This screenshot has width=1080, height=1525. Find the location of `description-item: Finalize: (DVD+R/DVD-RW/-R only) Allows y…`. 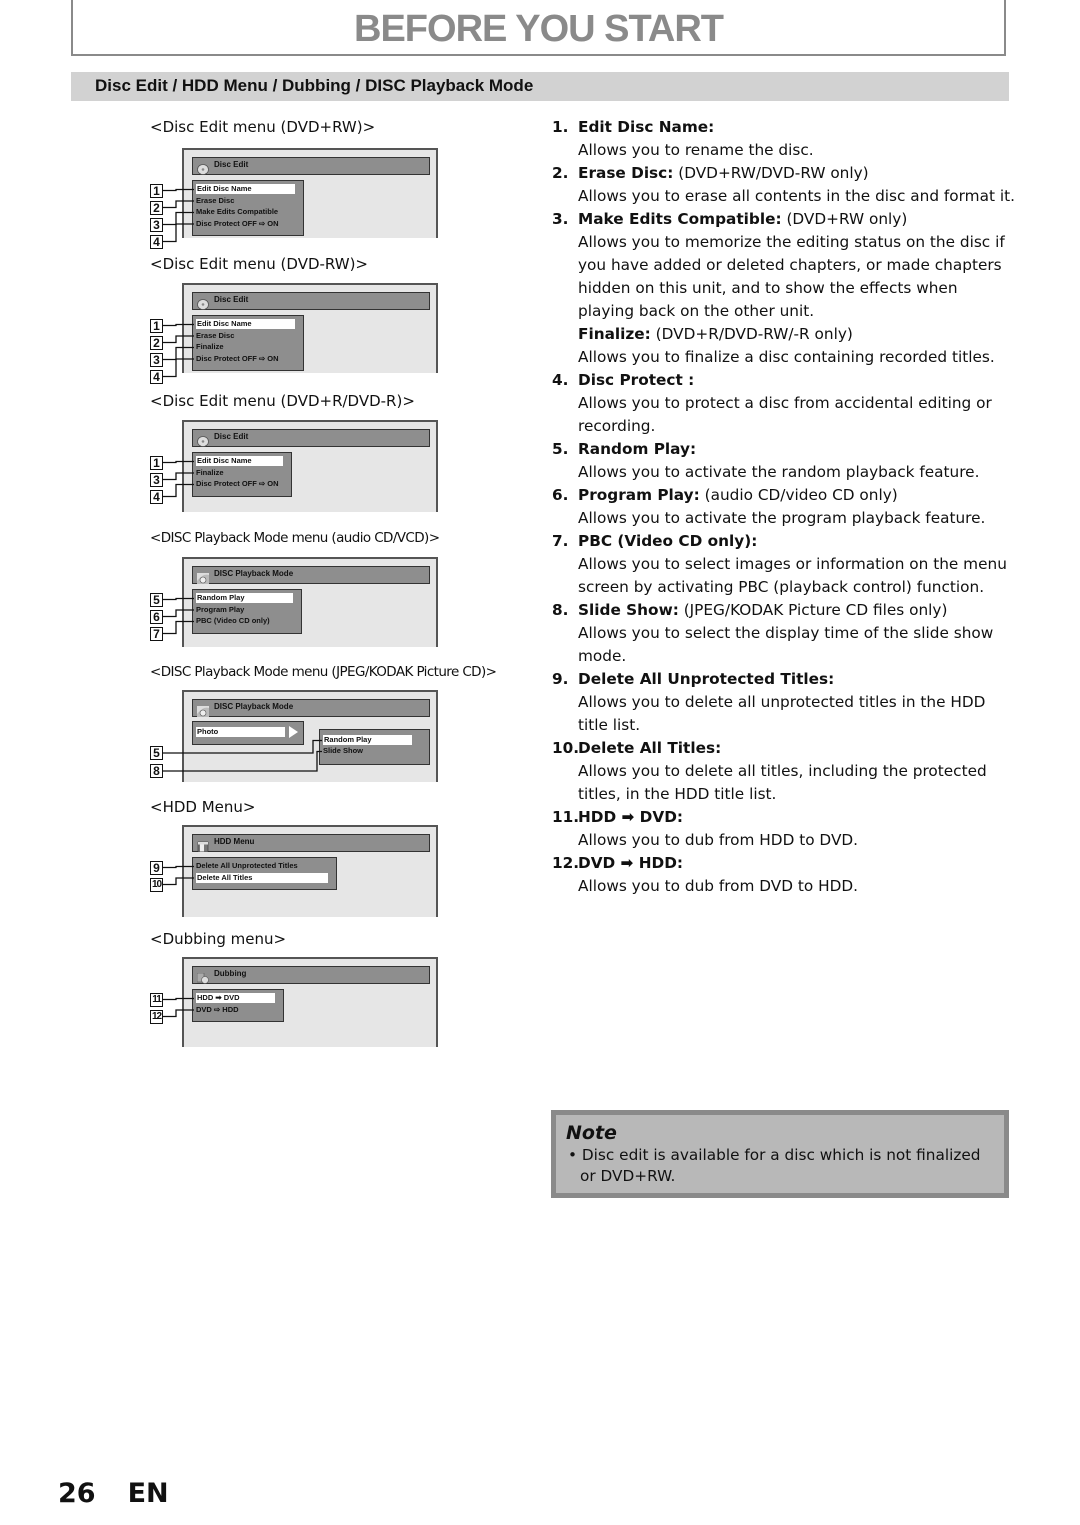

description-item: Finalize: (DVD+R/DVD-RW/-R only) Allows y… is located at coordinates (784, 346).